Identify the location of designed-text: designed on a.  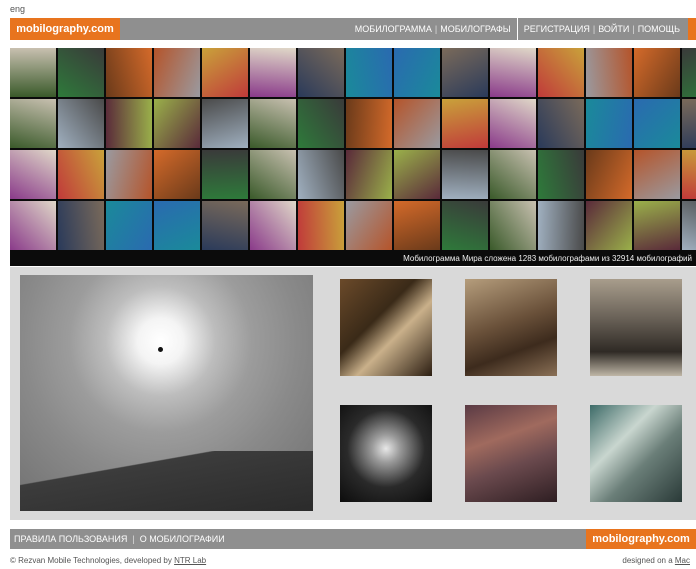
(647, 560).